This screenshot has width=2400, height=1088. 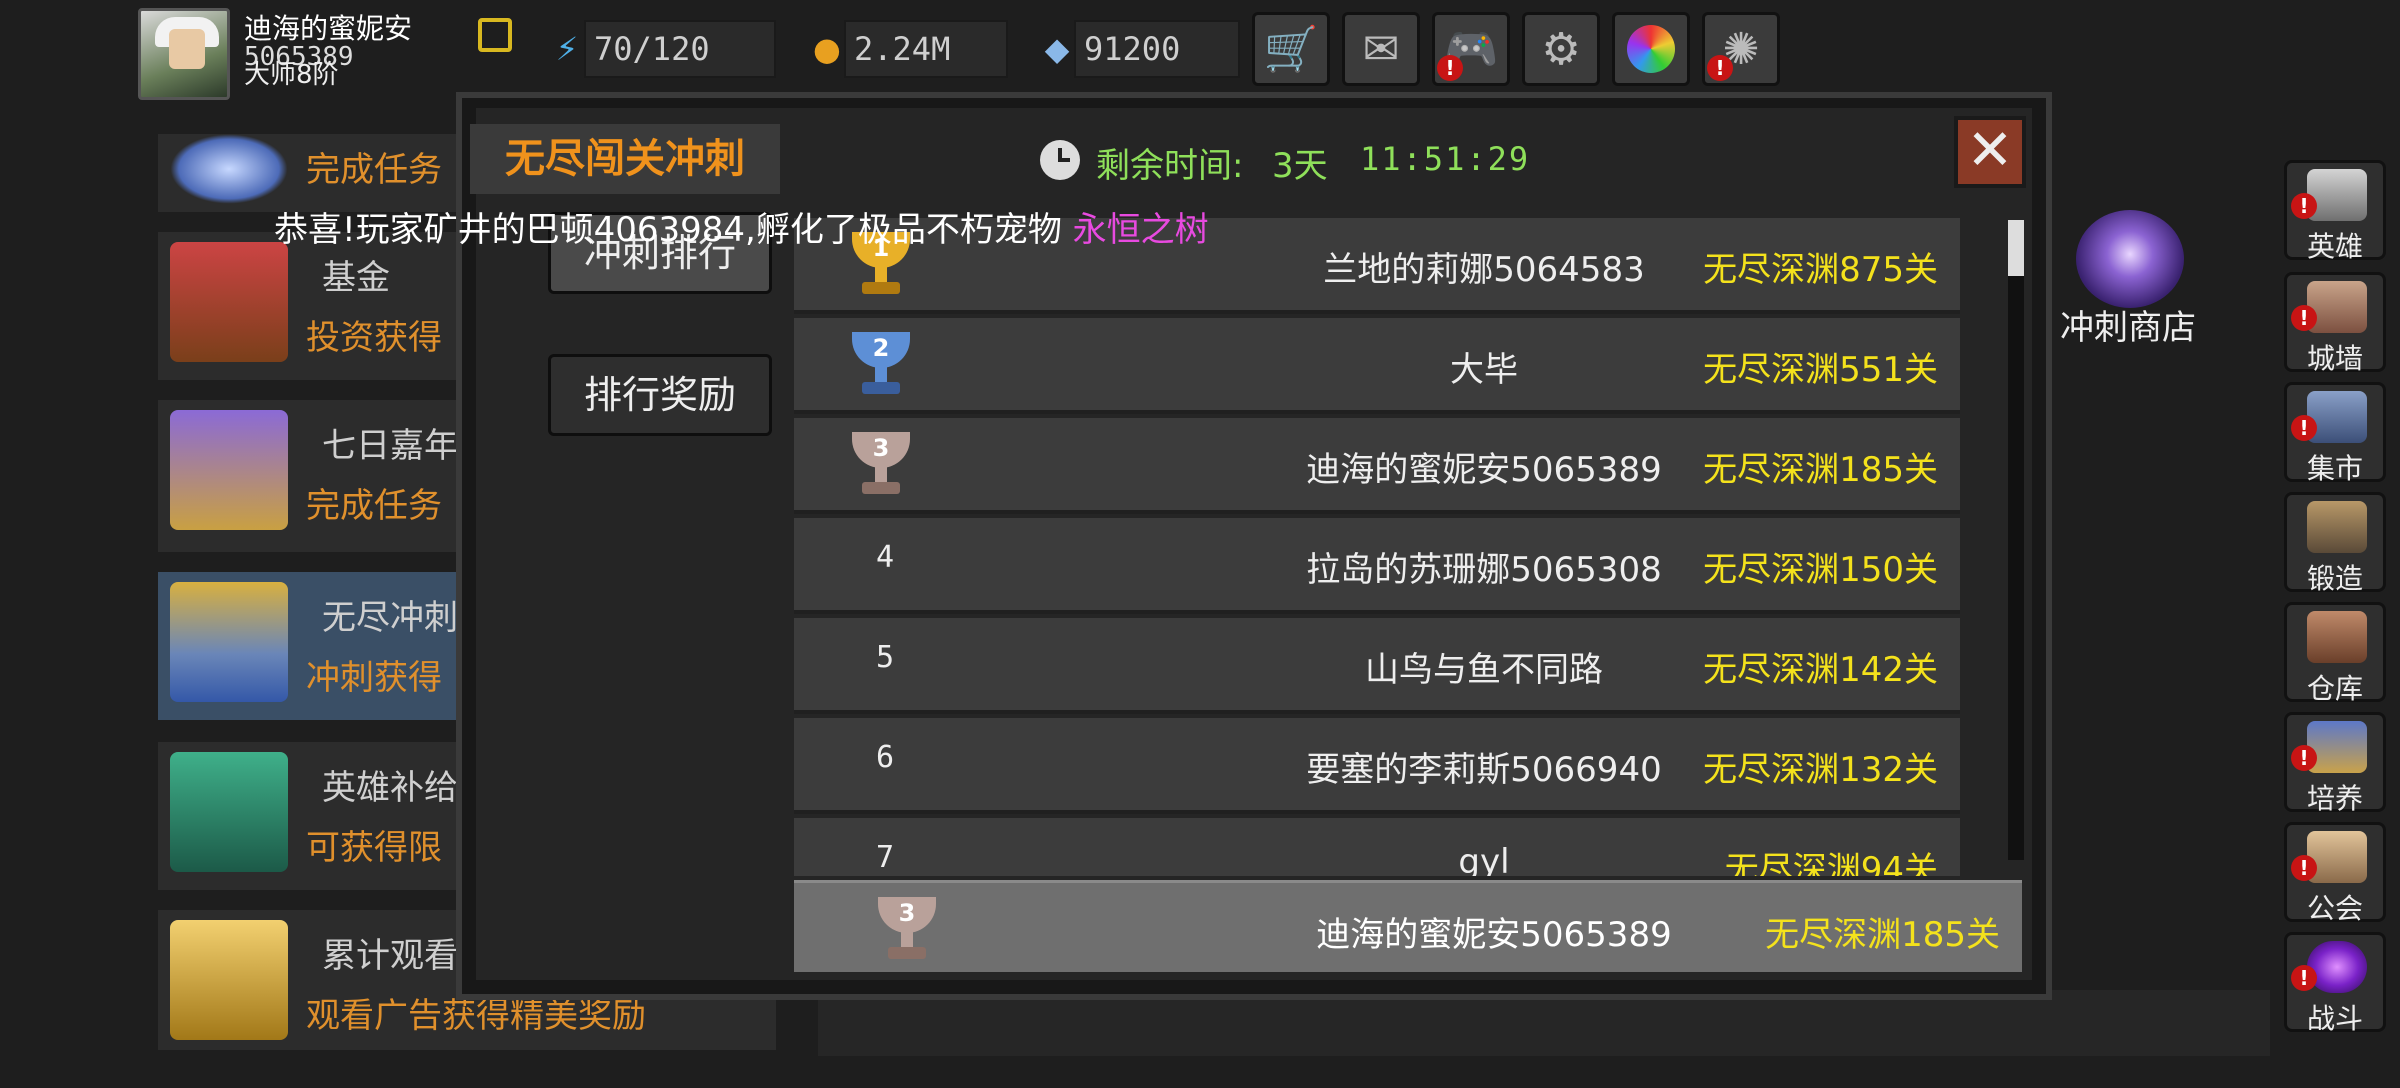 I want to click on tab-ranking-rewards: 排行奖励, so click(x=660, y=395).